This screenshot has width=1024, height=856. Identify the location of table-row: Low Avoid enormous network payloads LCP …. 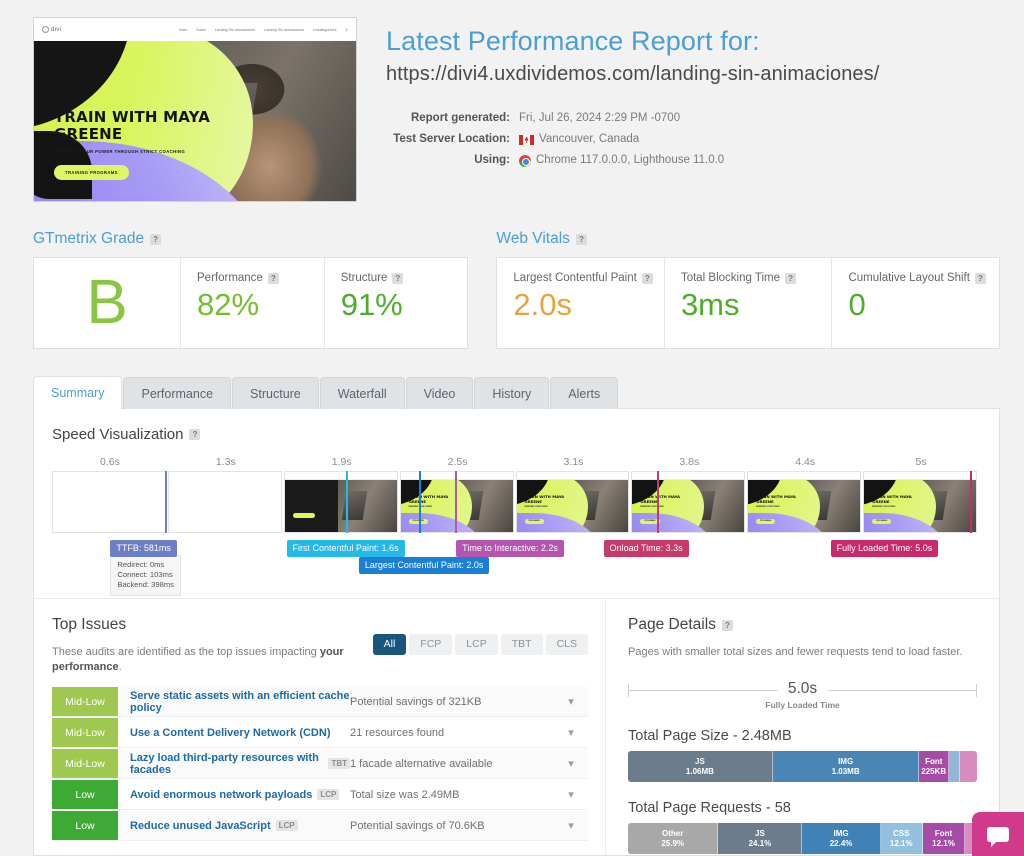
(320, 795).